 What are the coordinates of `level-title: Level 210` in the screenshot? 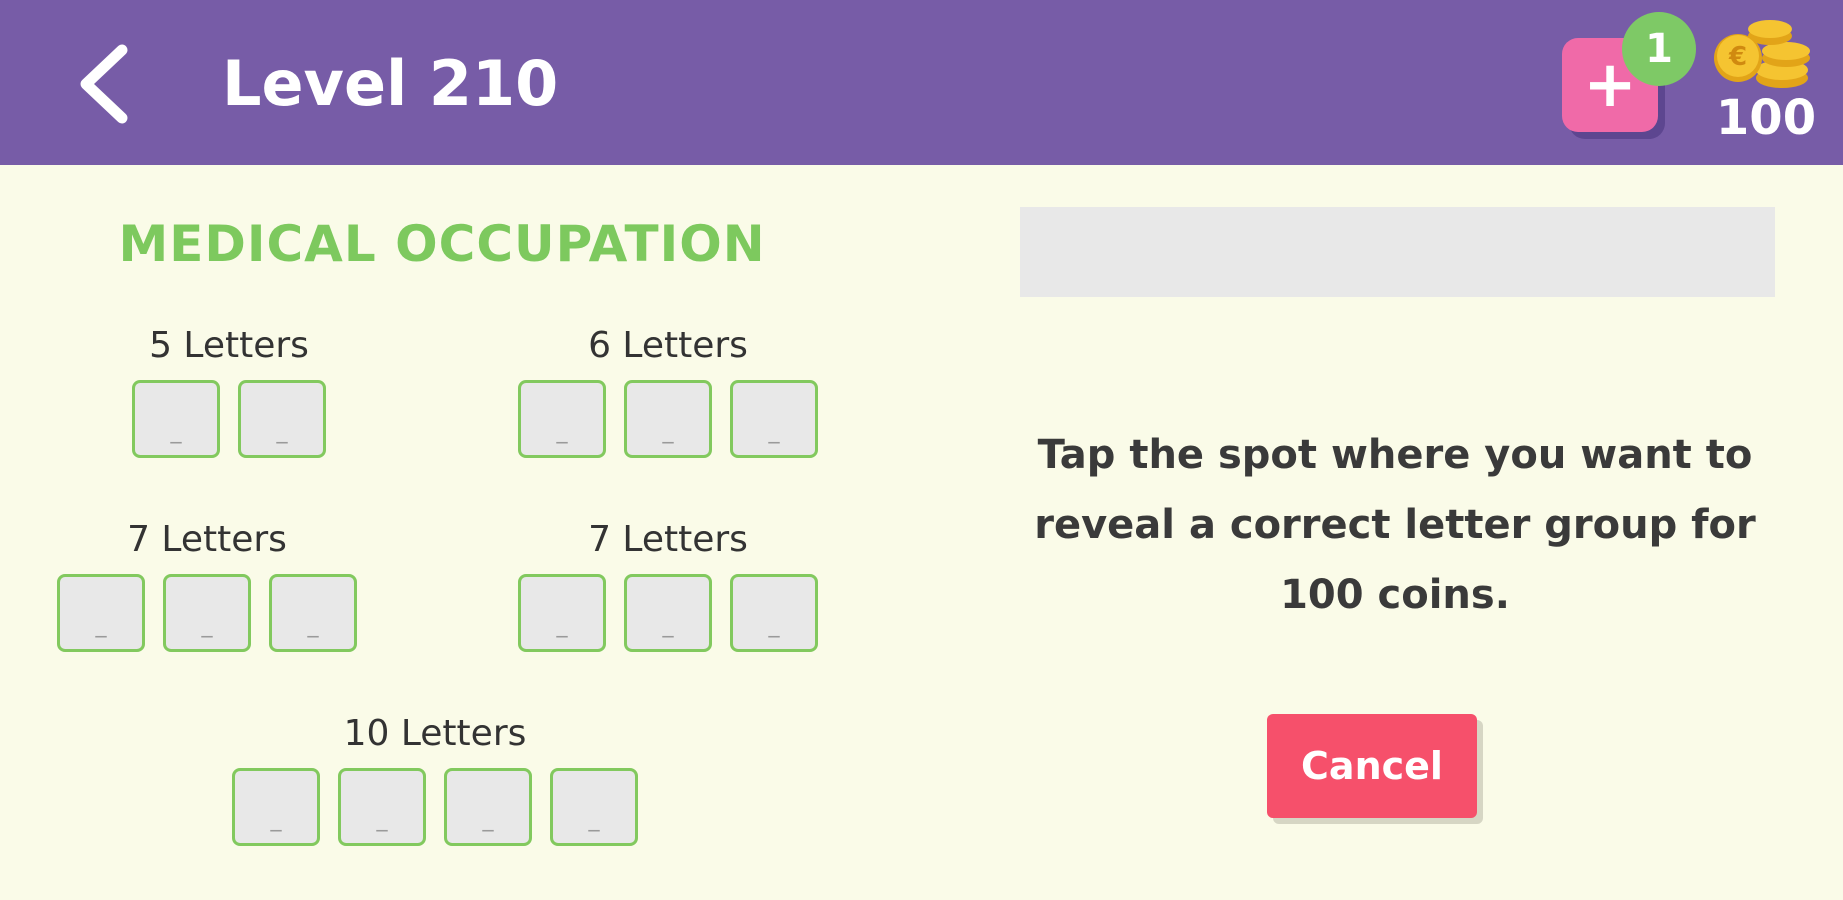 It's located at (390, 83).